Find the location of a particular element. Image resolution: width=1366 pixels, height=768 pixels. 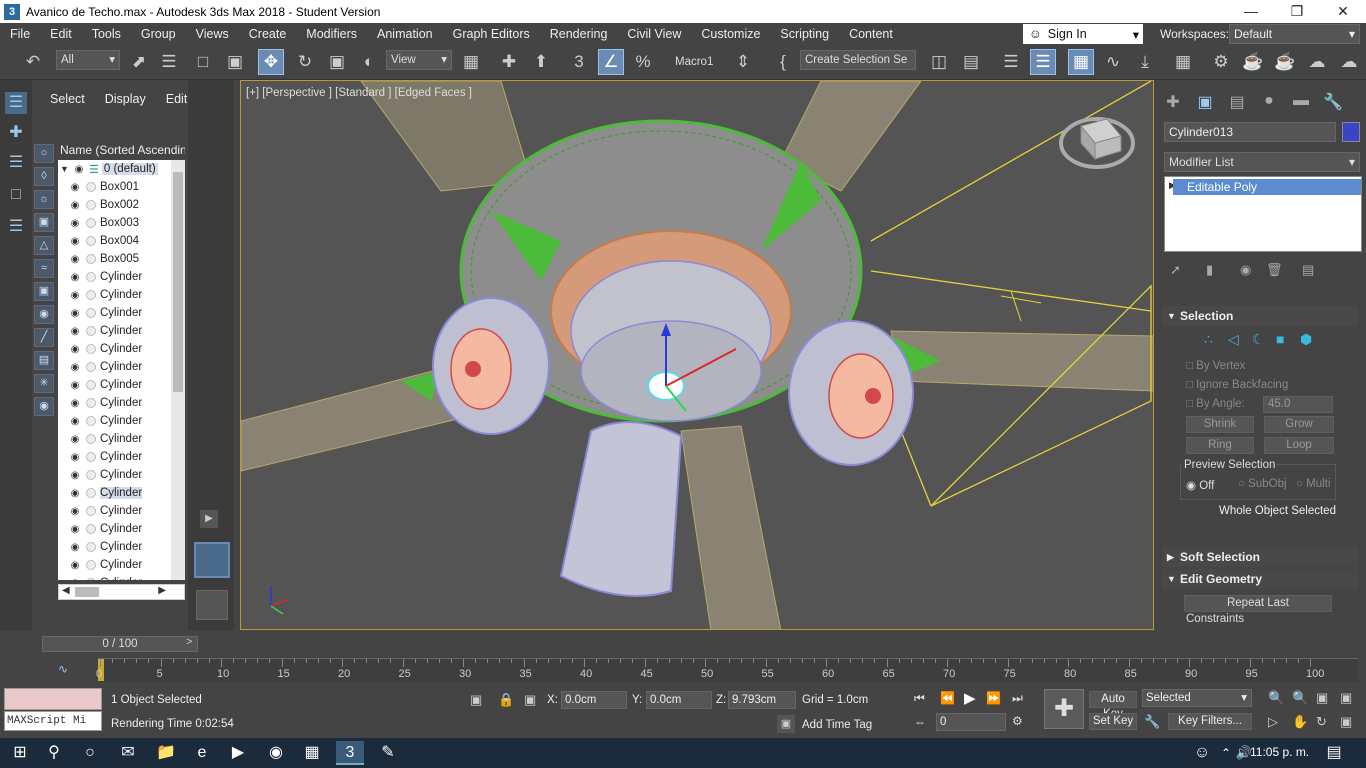

select-manipulate-icon: ✚ is located at coordinates (509, 62).